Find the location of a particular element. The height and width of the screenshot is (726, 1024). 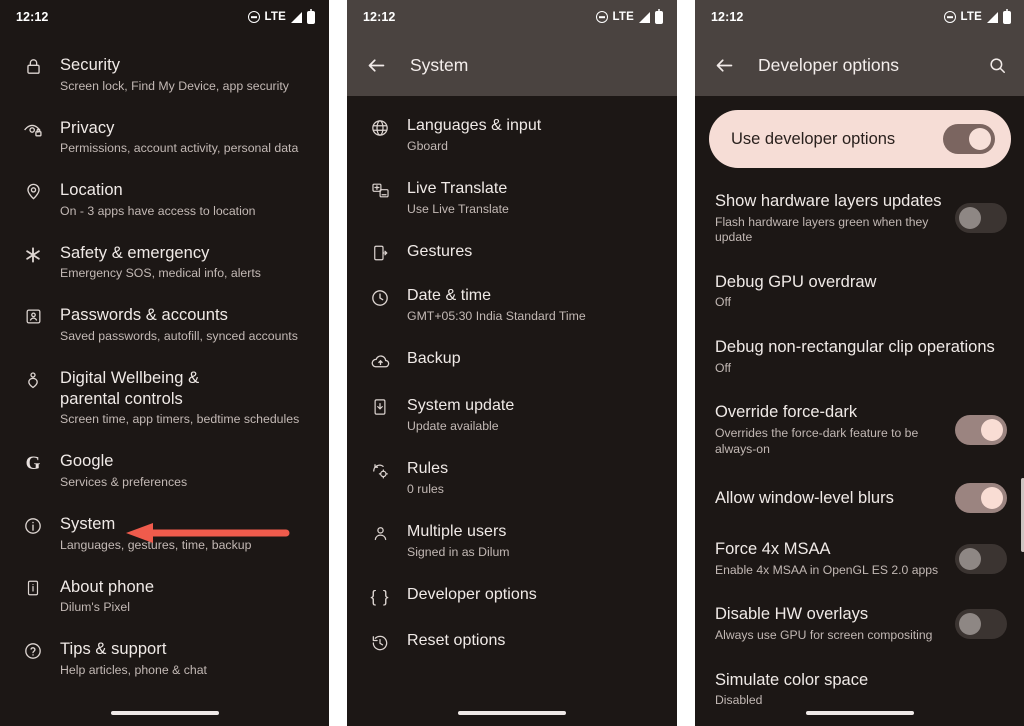

list-item-multiple-users: Multiple users Signed in as Dilum is located at coordinates (512, 541).